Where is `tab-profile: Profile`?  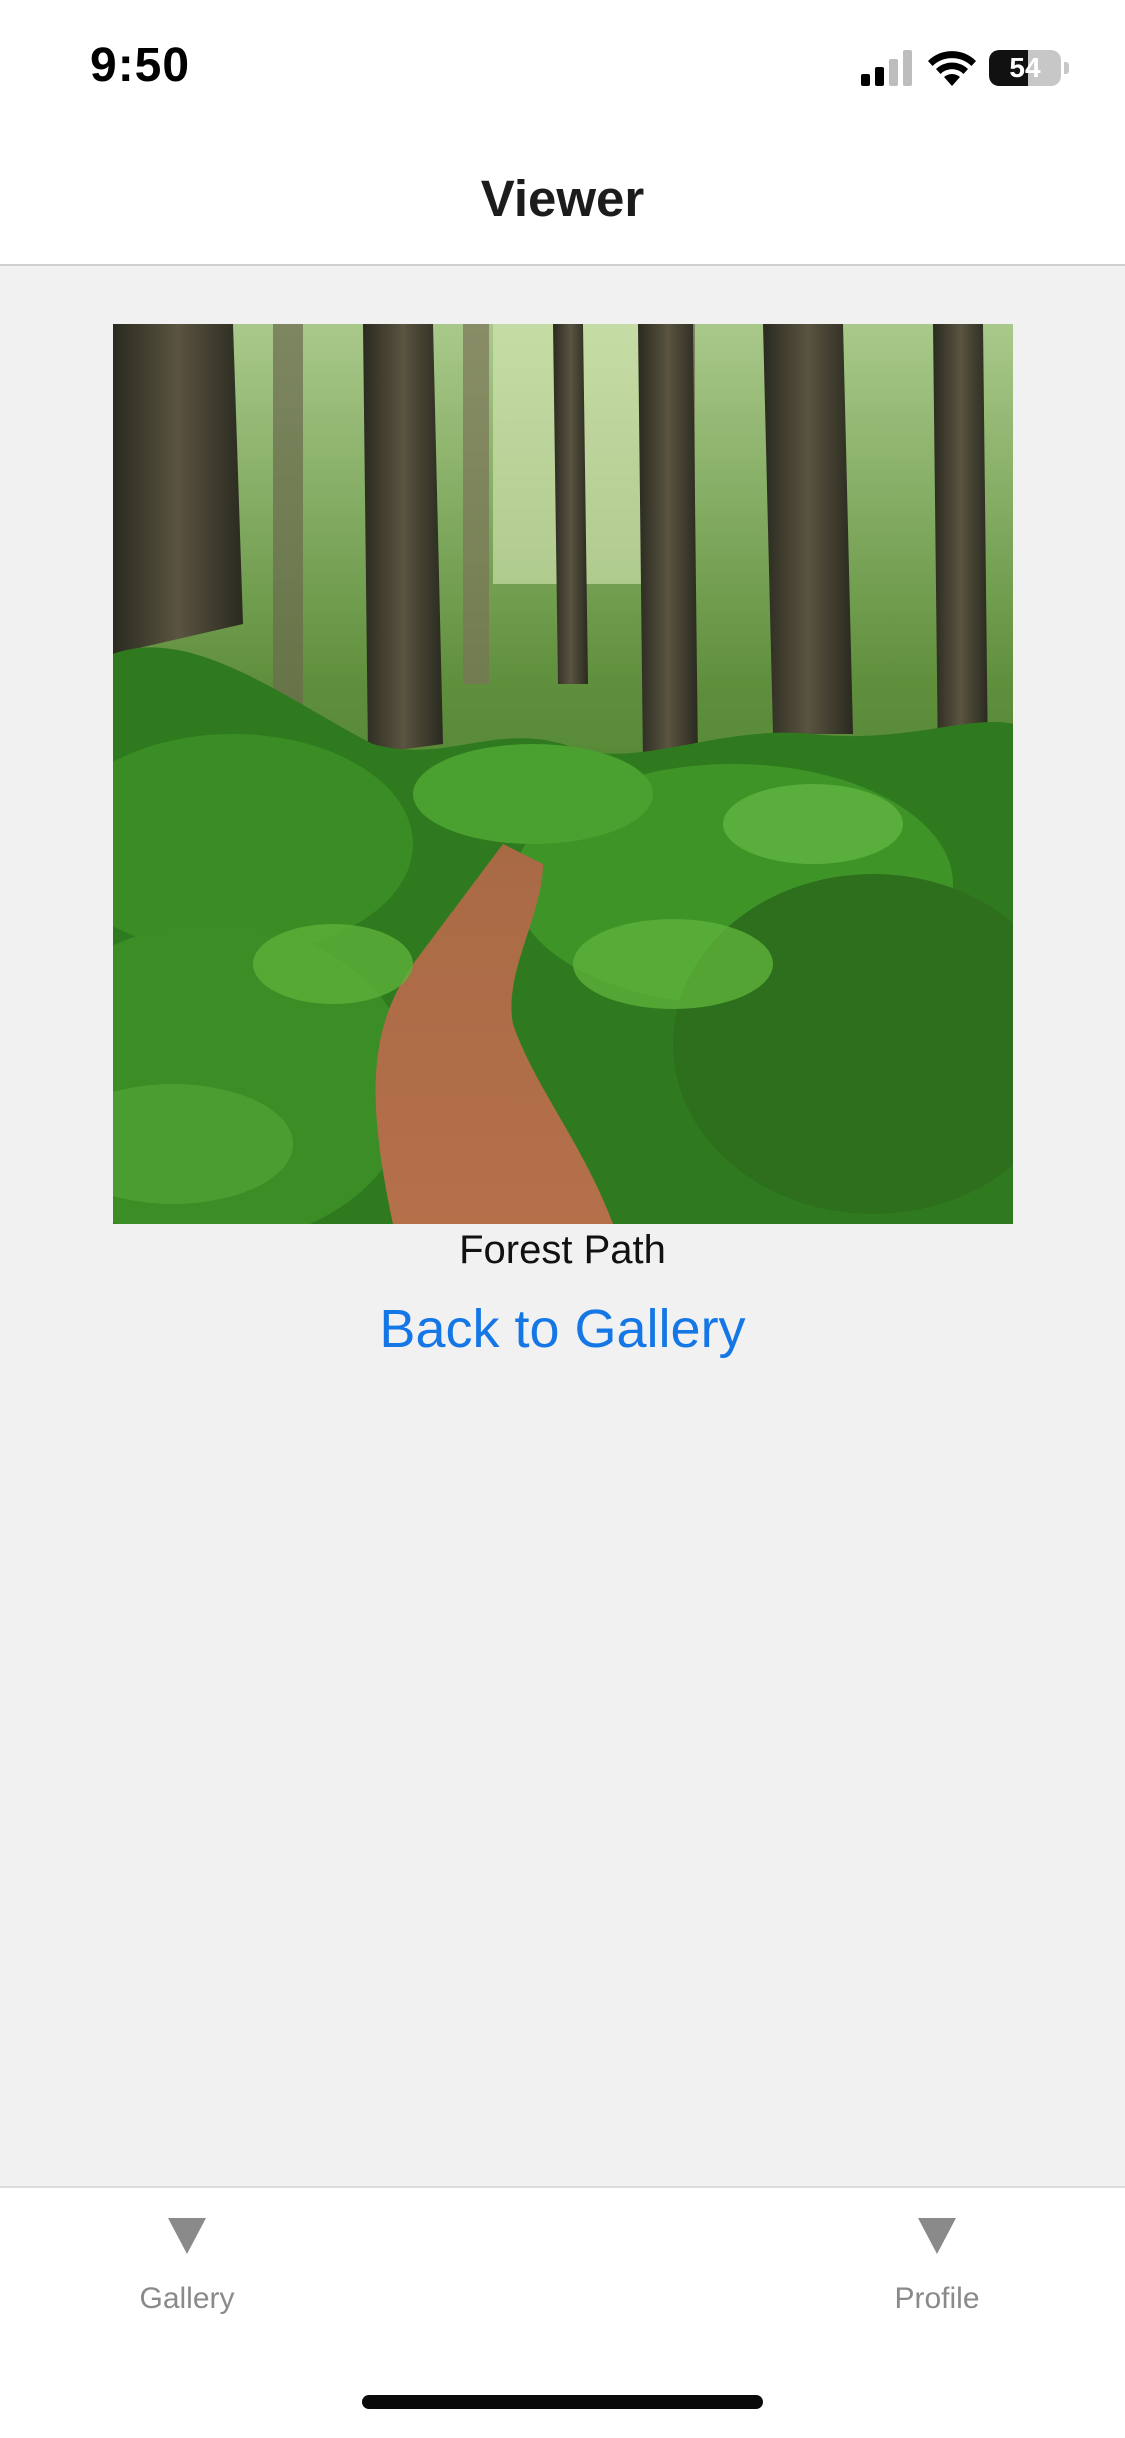 tab-profile: Profile is located at coordinates (937, 2278).